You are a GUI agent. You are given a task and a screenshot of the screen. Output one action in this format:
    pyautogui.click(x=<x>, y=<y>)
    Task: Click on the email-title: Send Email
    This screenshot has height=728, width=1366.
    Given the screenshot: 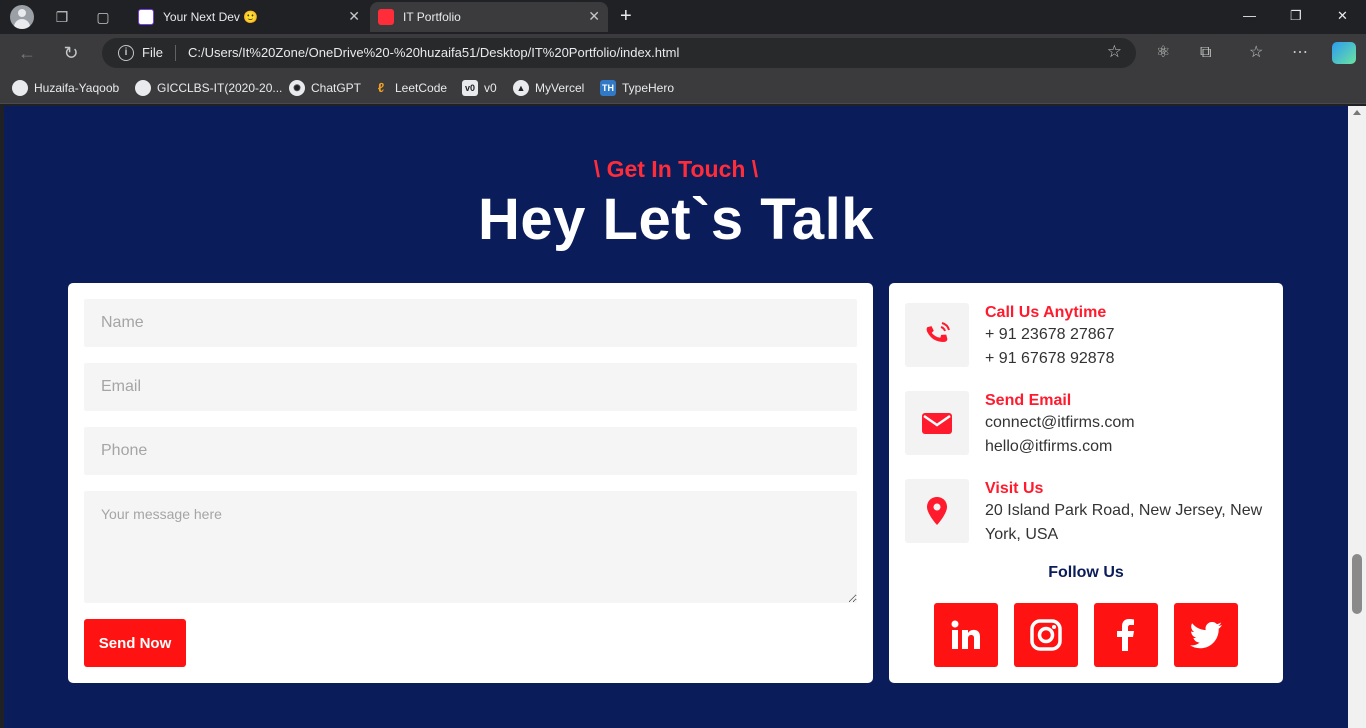 What is the action you would take?
    pyautogui.click(x=1028, y=400)
    